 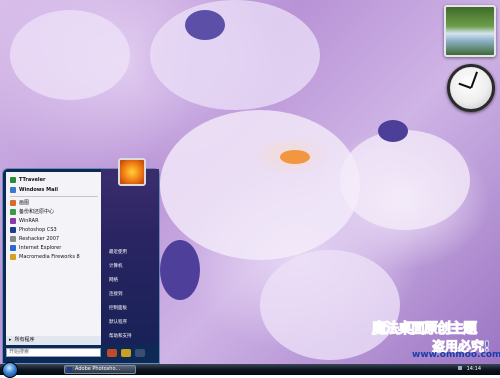 I want to click on paint-icon, so click(x=13, y=202).